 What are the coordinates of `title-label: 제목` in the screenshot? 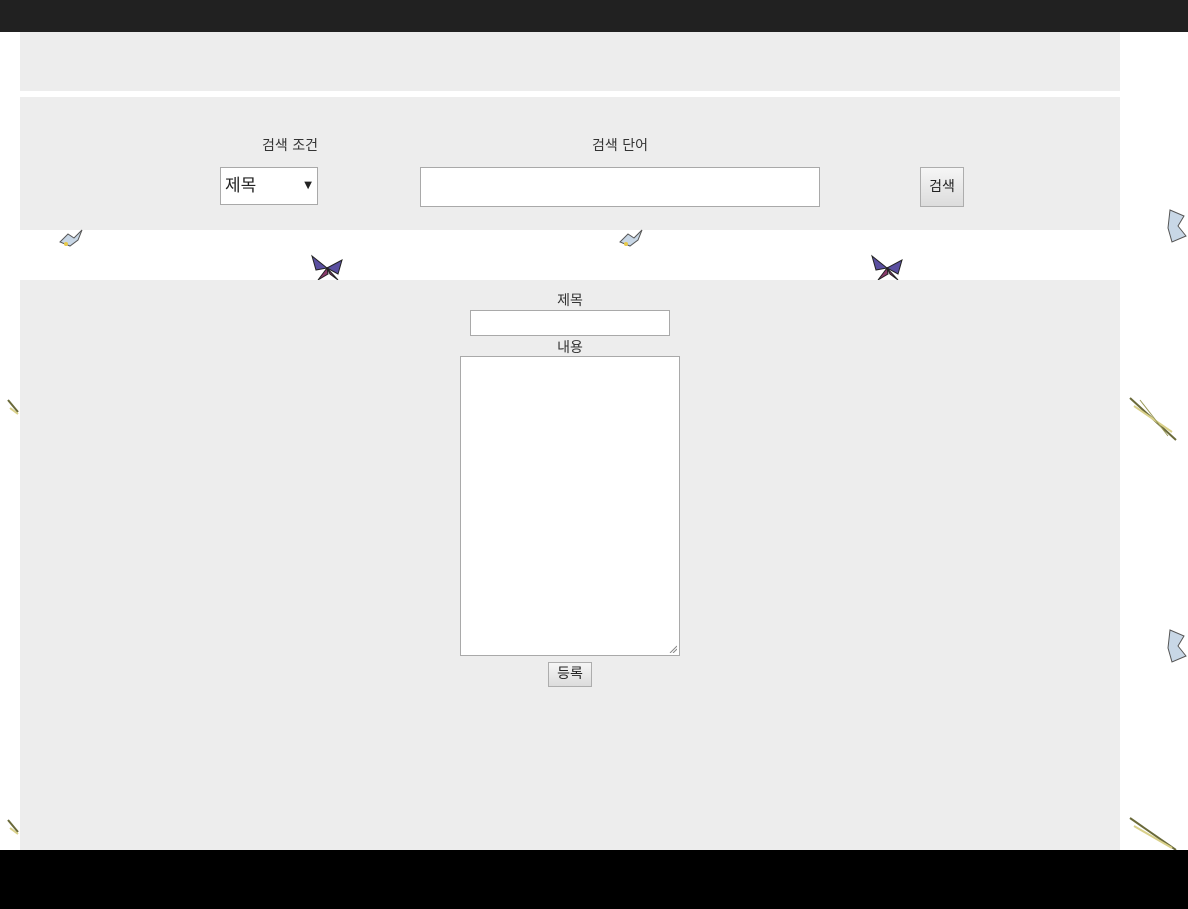 It's located at (570, 301).